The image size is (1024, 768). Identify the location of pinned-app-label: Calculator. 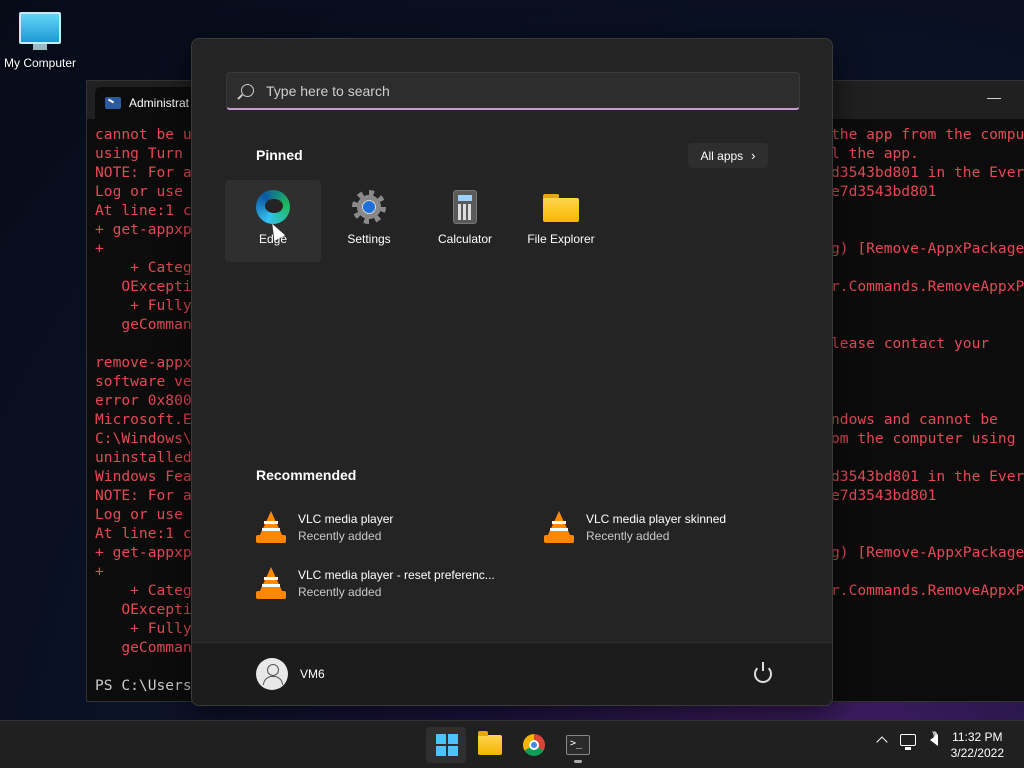
(465, 239).